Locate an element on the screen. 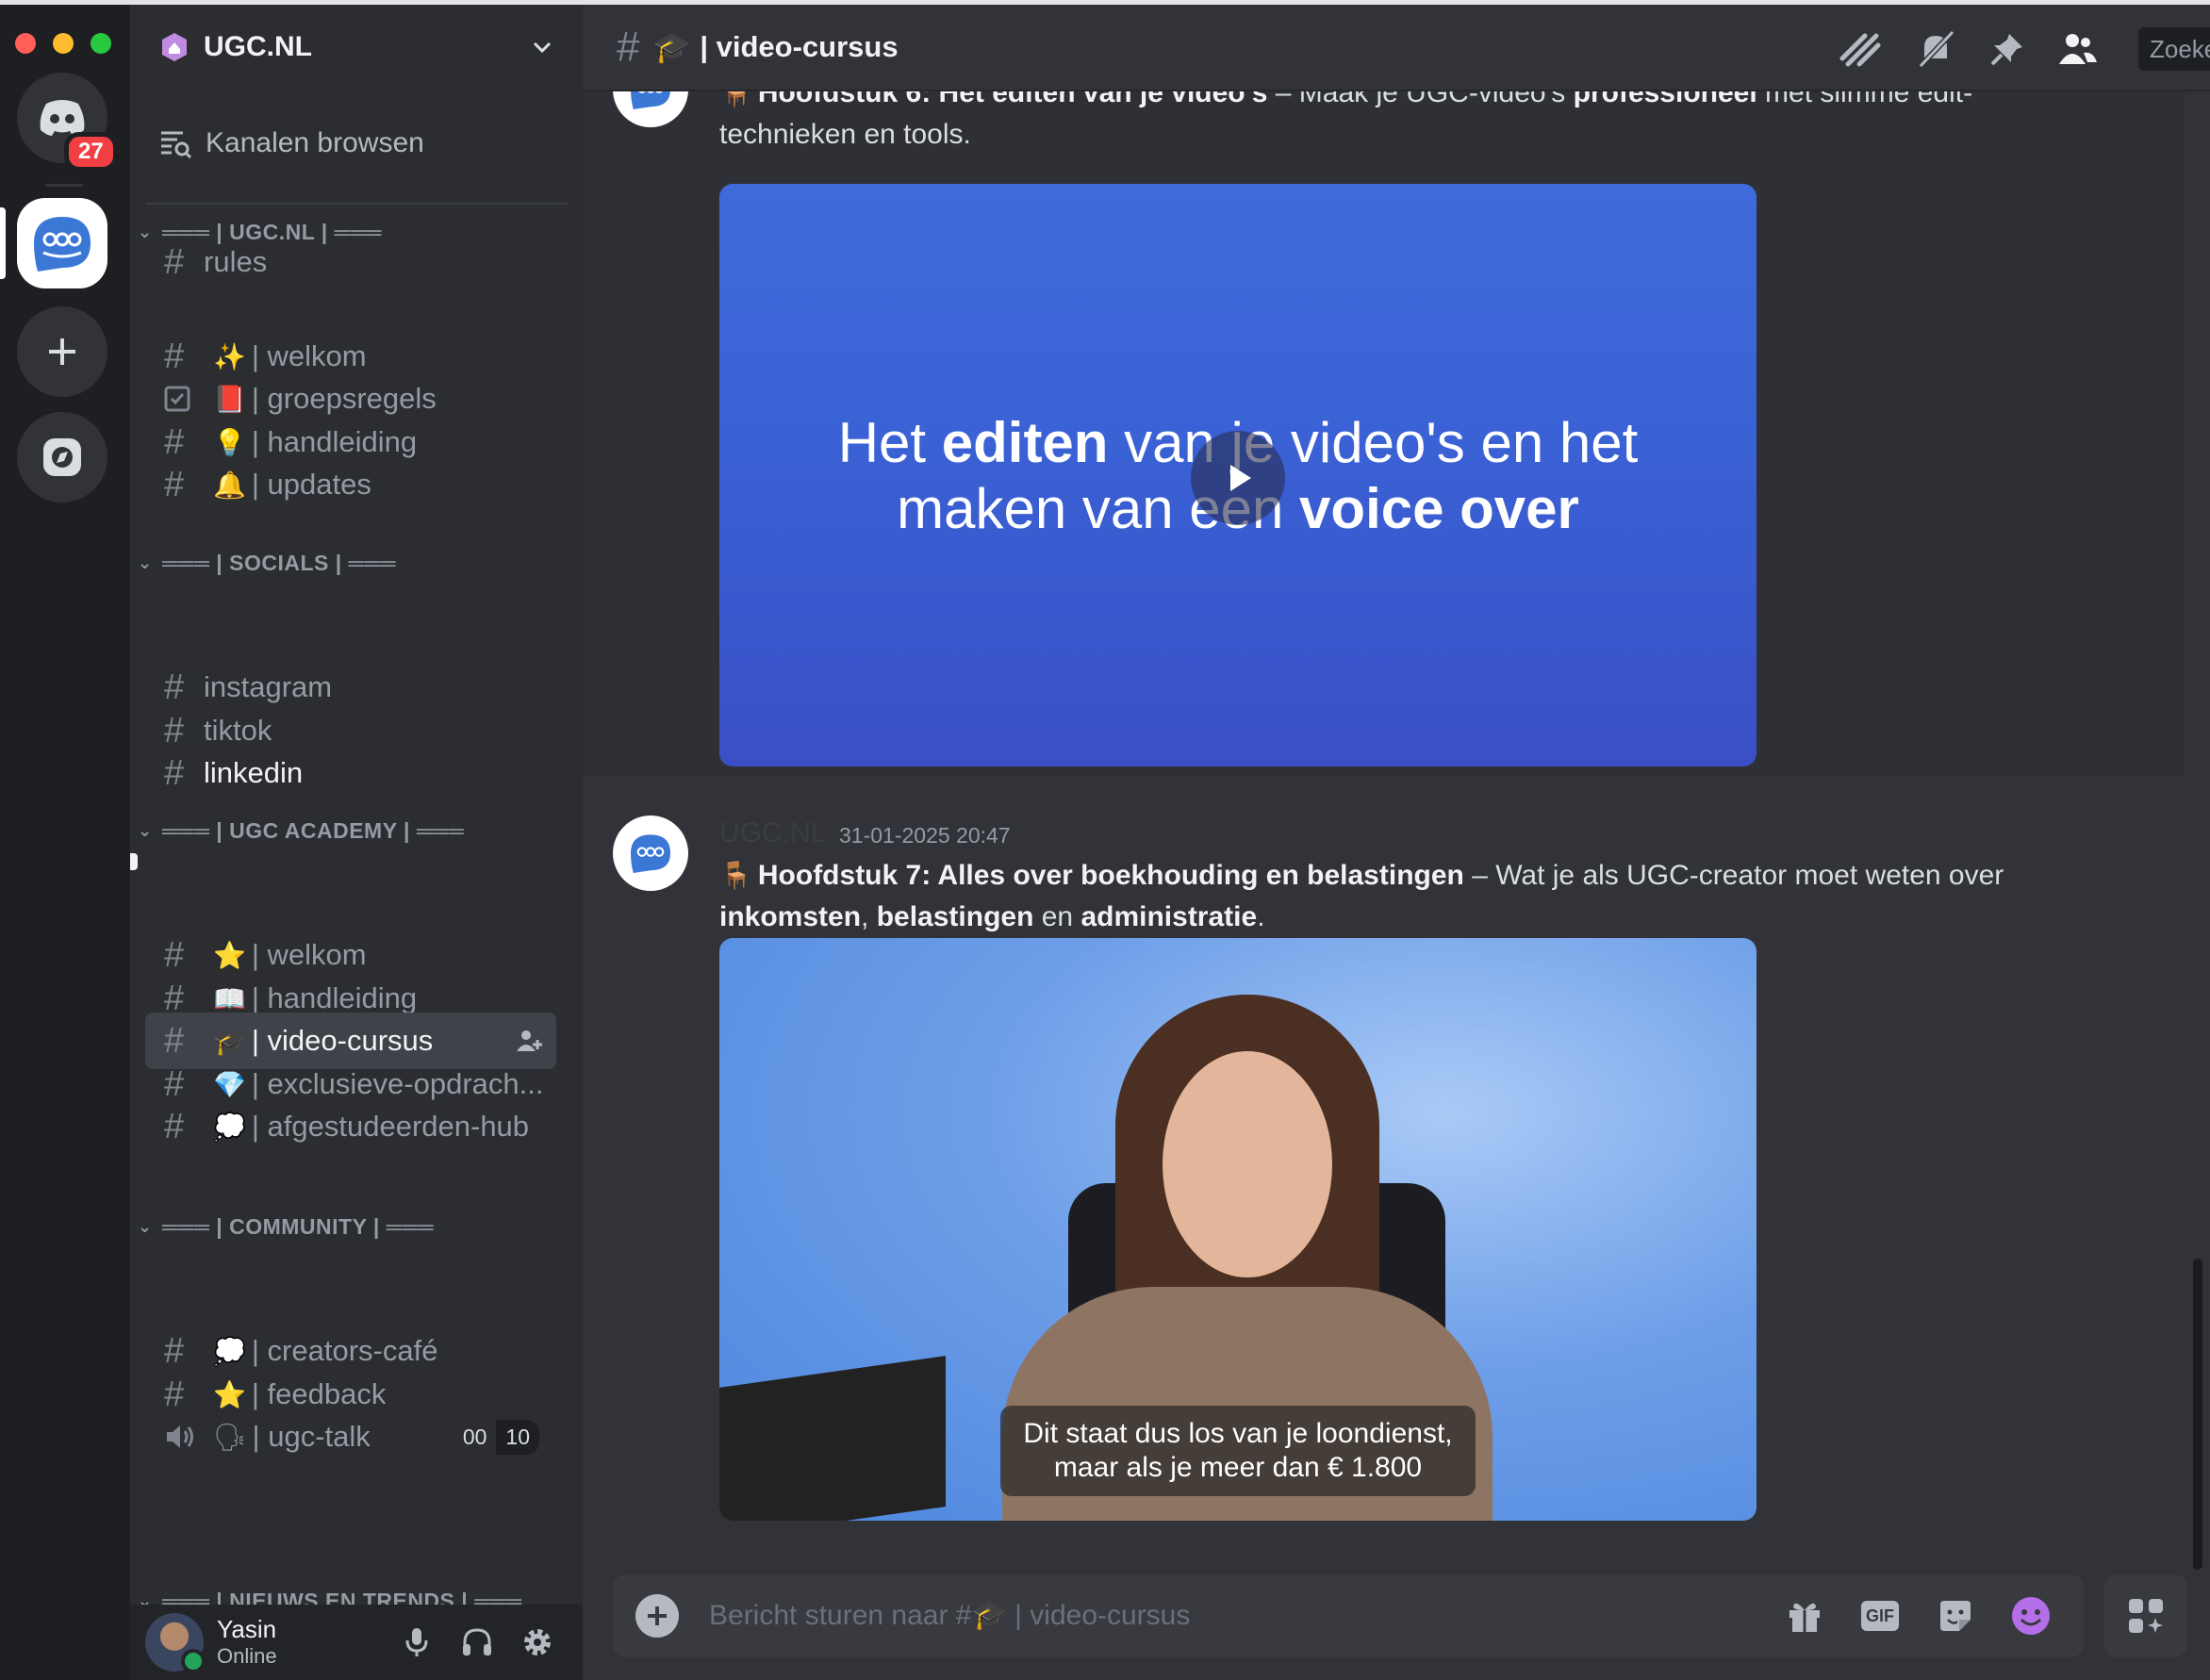 Image resolution: width=2210 pixels, height=1680 pixels. message-author: UGC.NL is located at coordinates (772, 833).